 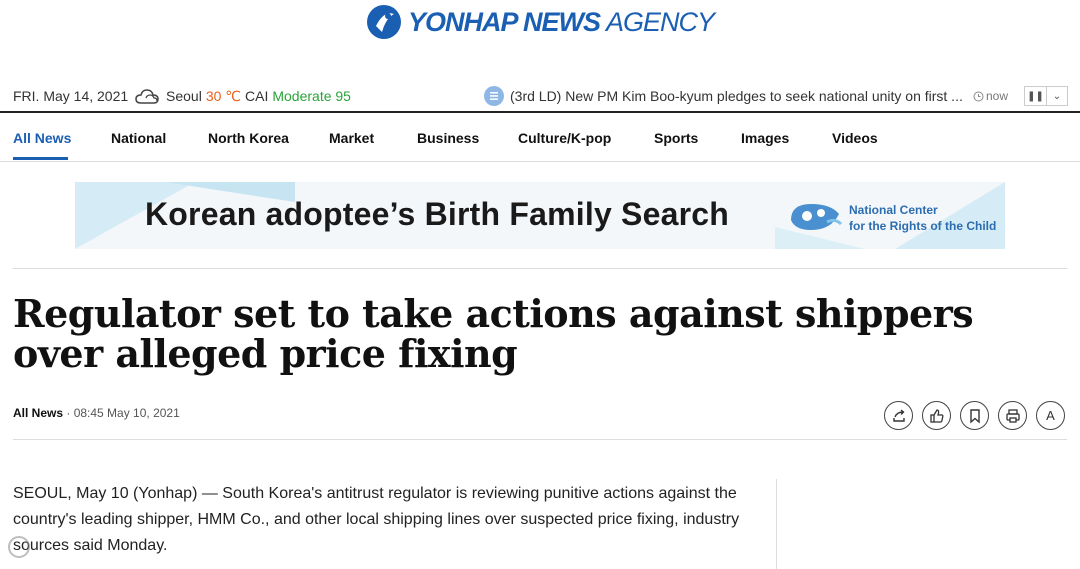 I want to click on news-list-icon, so click(x=494, y=96).